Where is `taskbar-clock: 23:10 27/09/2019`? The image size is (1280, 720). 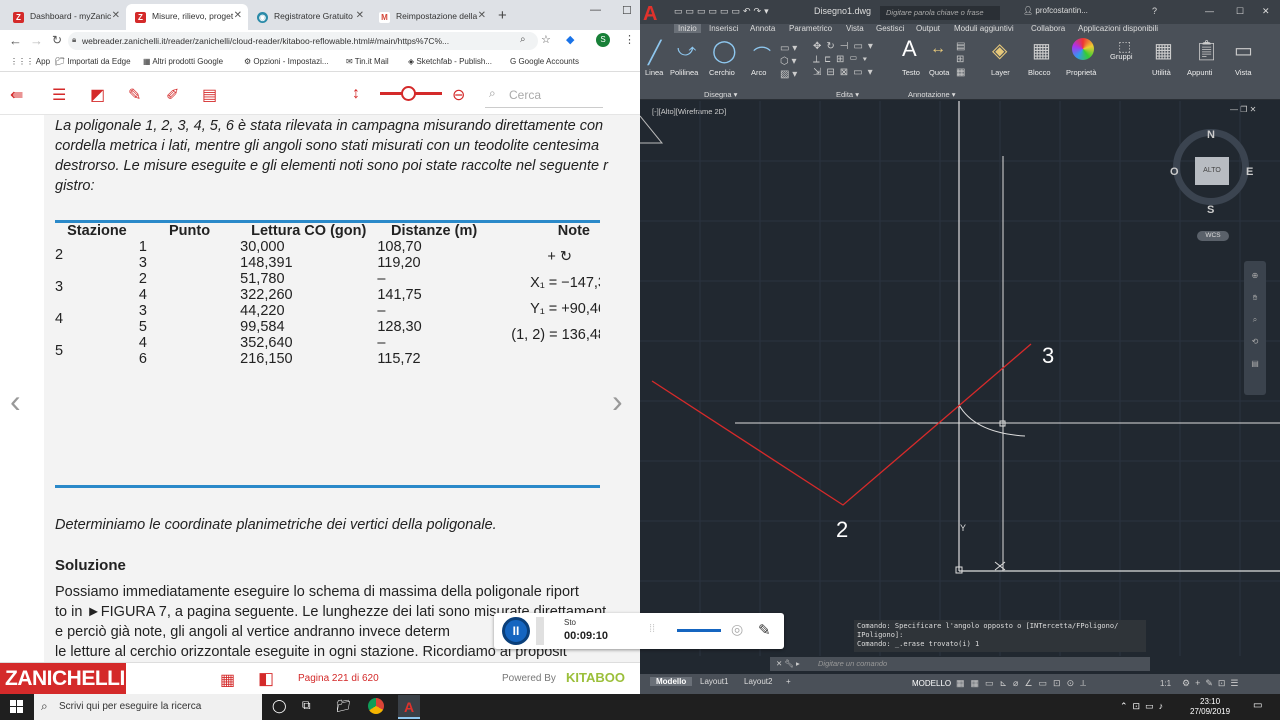 taskbar-clock: 23:10 27/09/2019 is located at coordinates (1210, 707).